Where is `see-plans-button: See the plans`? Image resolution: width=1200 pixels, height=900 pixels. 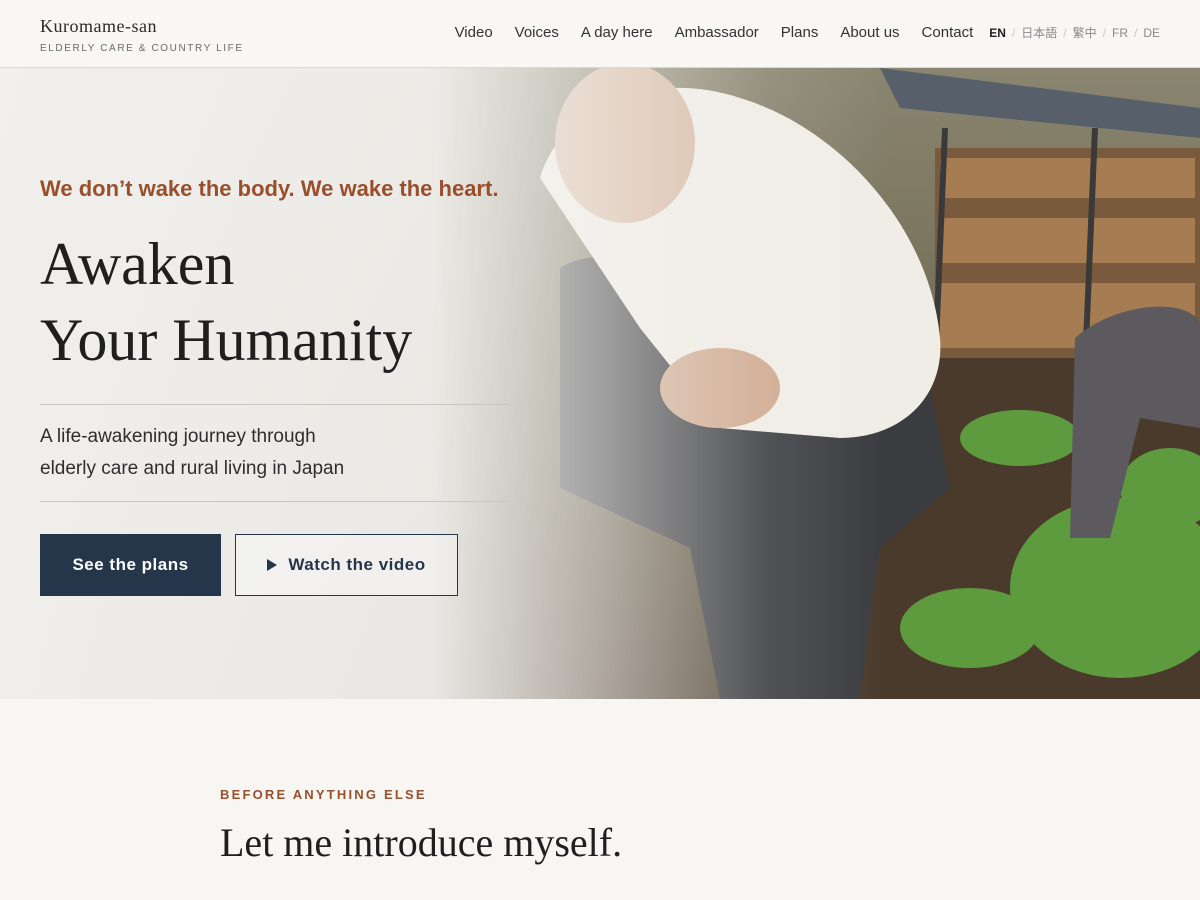
see-plans-button: See the plans is located at coordinates (130, 565).